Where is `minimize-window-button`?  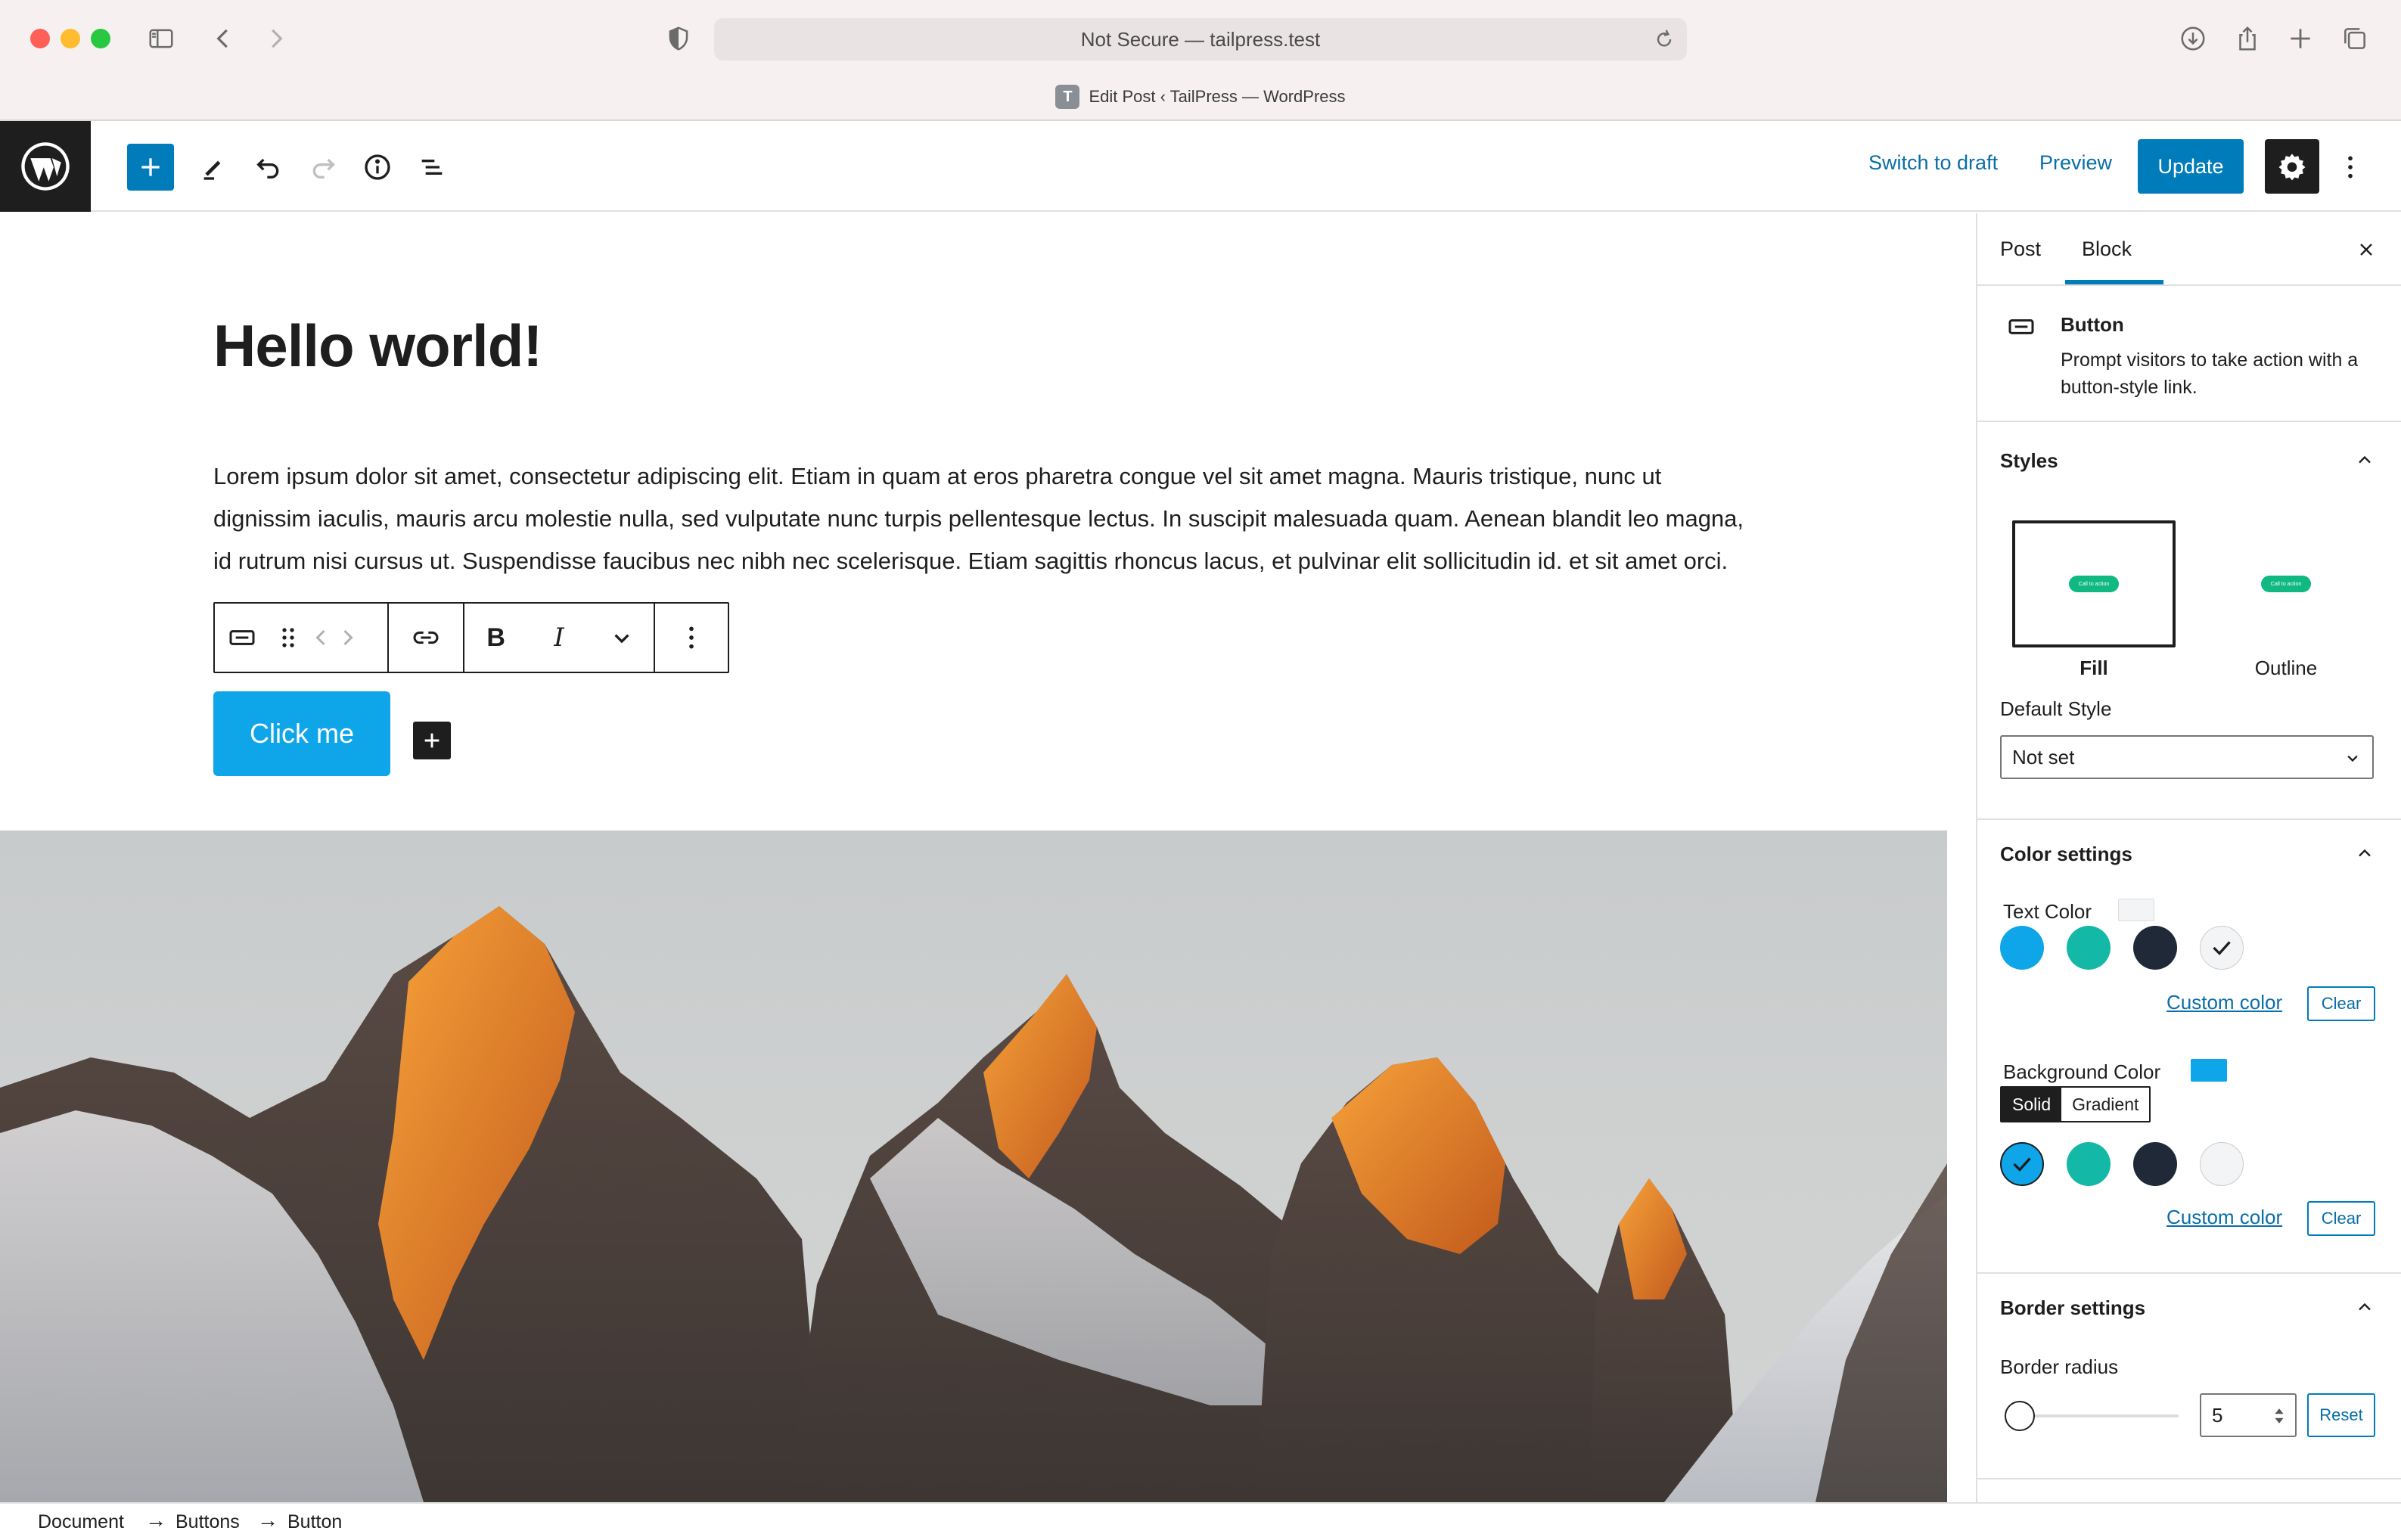
minimize-window-button is located at coordinates (70, 38).